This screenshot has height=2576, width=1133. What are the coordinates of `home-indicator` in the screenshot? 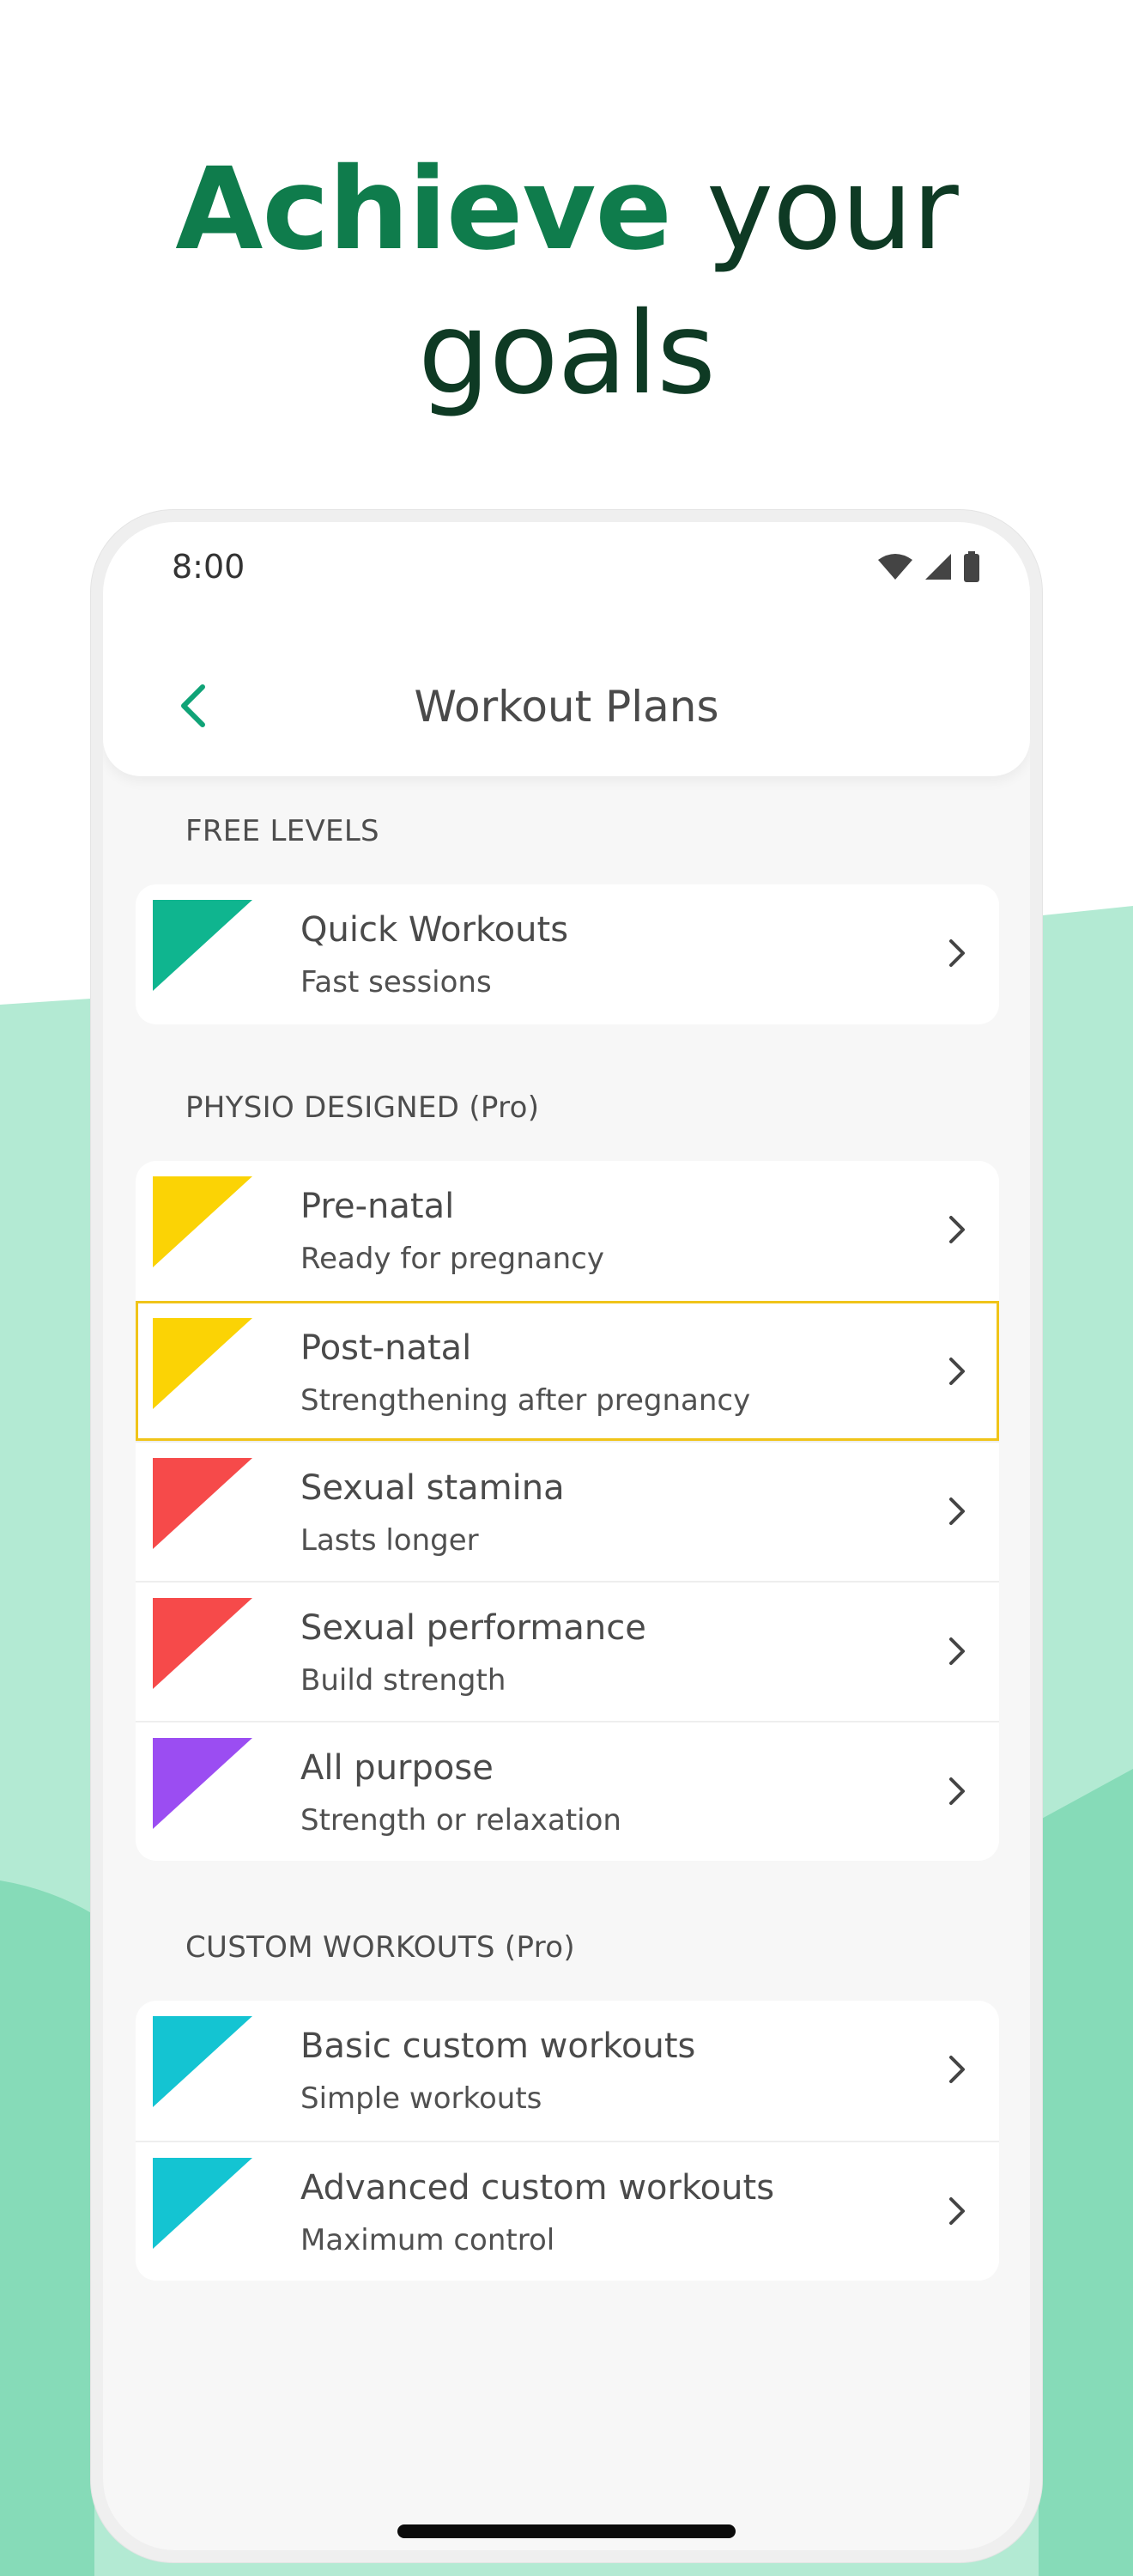 It's located at (566, 2531).